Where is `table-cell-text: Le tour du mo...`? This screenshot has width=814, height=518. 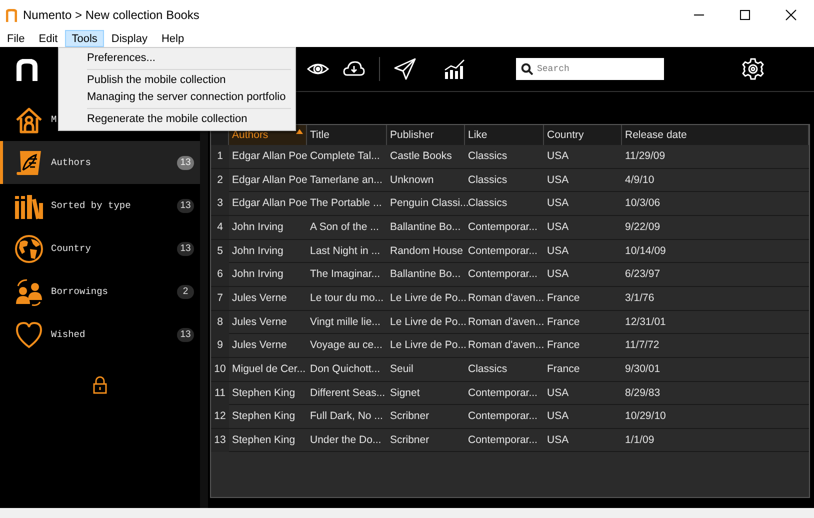 table-cell-text: Le tour du mo... is located at coordinates (347, 298).